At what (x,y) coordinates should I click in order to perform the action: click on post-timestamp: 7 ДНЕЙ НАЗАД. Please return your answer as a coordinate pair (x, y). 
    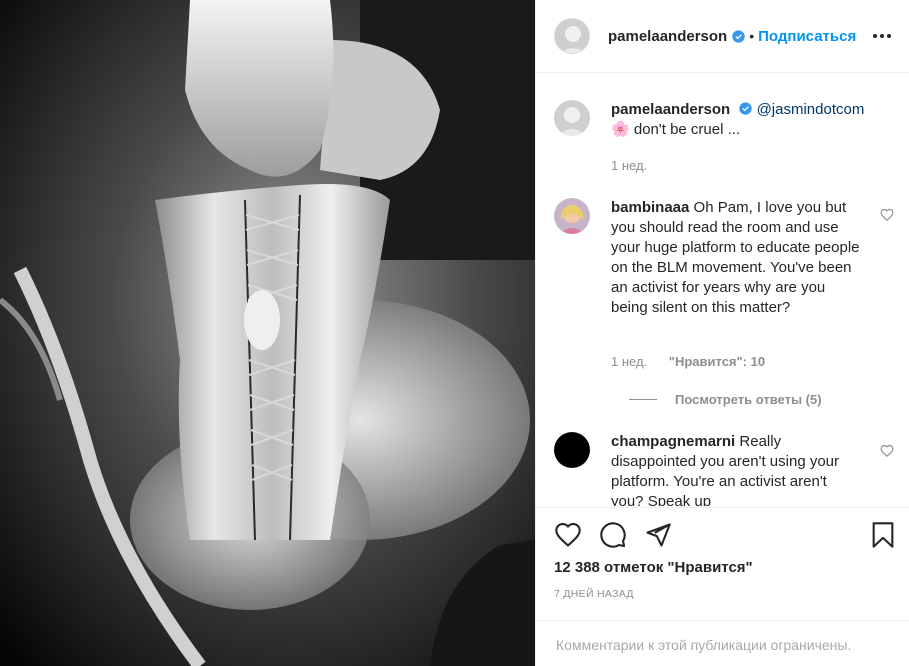
    Looking at the image, I should click on (594, 594).